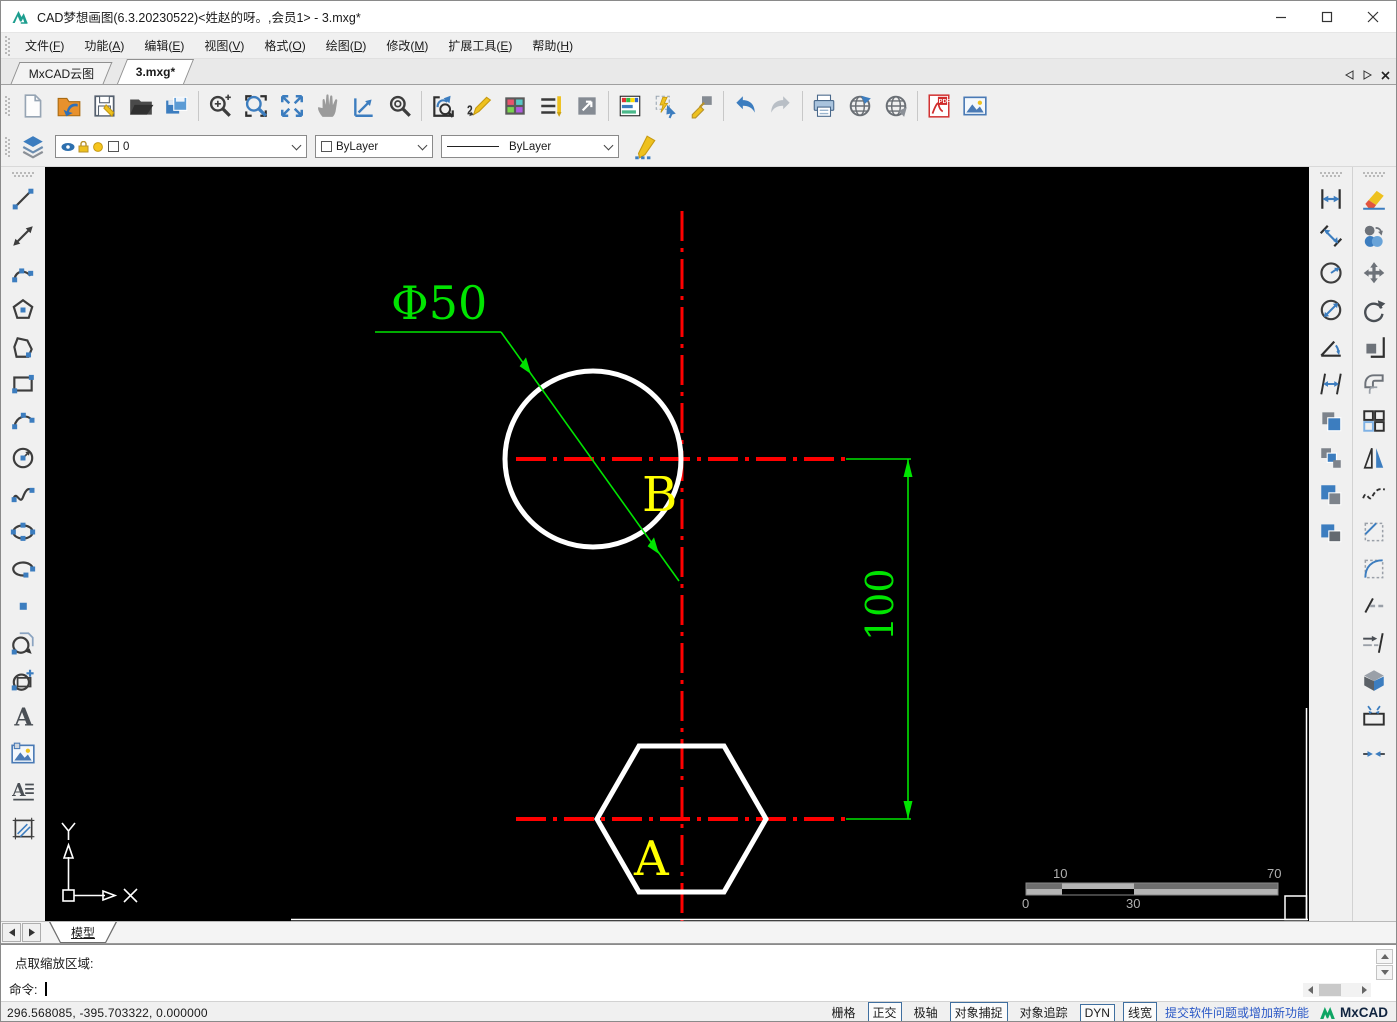 The image size is (1397, 1022). Describe the element at coordinates (364, 106) in the screenshot. I see `zoom-scale-button` at that location.